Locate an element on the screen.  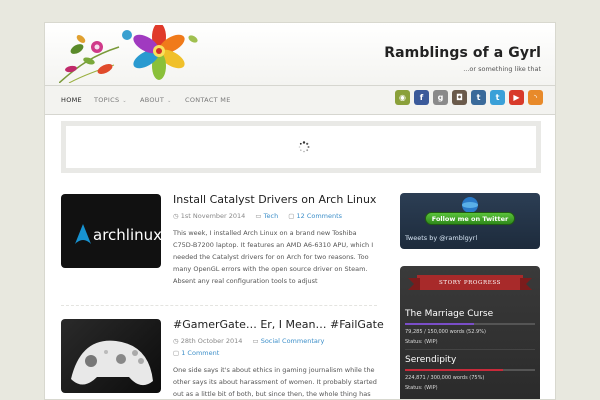
ad-box is located at coordinates (301, 147).